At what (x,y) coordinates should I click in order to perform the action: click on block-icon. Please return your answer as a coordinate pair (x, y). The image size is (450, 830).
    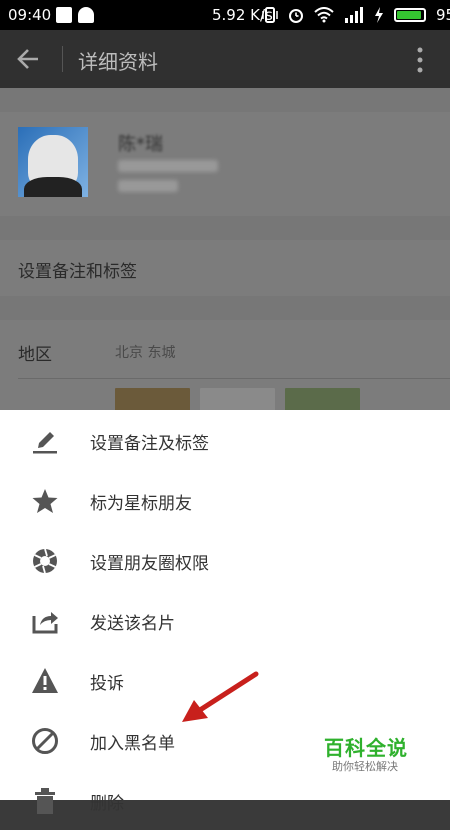
    Looking at the image, I should click on (45, 741).